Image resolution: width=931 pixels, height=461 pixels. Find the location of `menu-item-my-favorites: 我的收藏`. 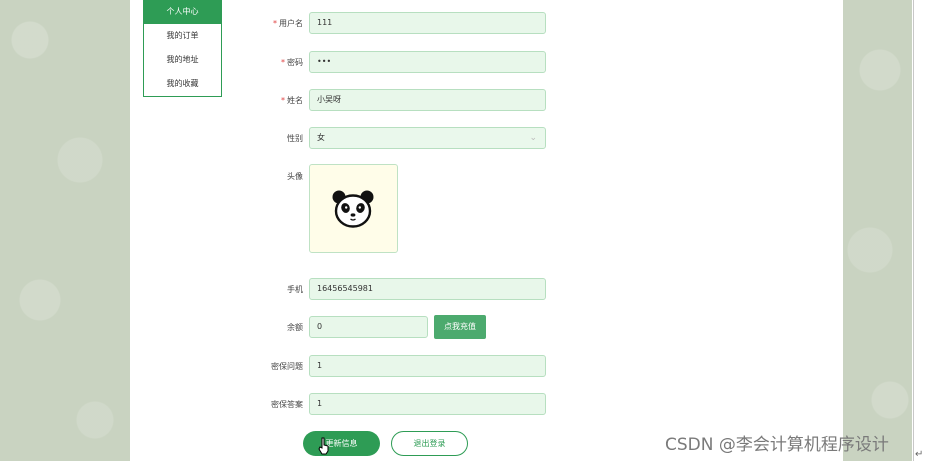

menu-item-my-favorites: 我的收藏 is located at coordinates (182, 84).